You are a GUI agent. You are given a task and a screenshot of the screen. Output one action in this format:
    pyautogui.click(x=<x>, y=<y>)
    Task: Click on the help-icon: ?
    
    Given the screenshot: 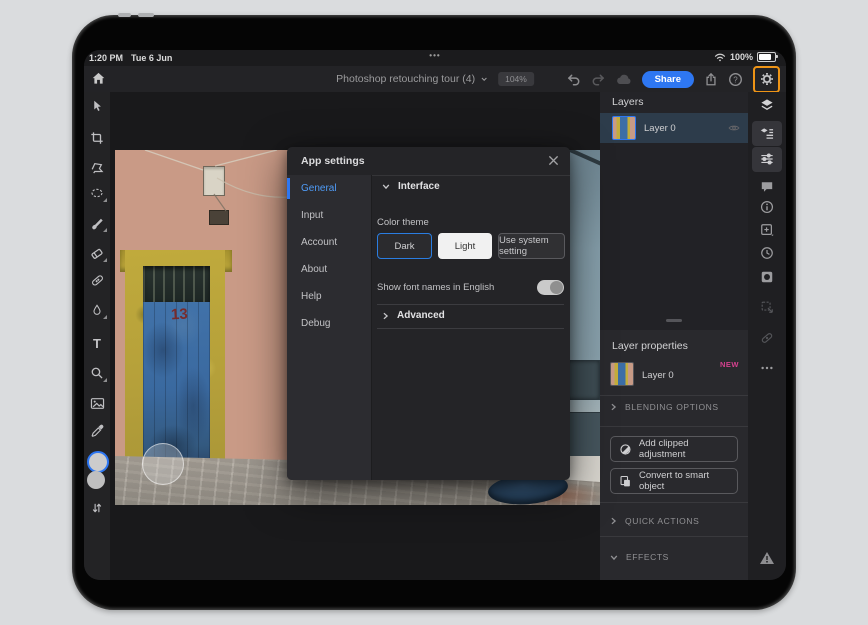 What is the action you would take?
    pyautogui.click(x=735, y=79)
    